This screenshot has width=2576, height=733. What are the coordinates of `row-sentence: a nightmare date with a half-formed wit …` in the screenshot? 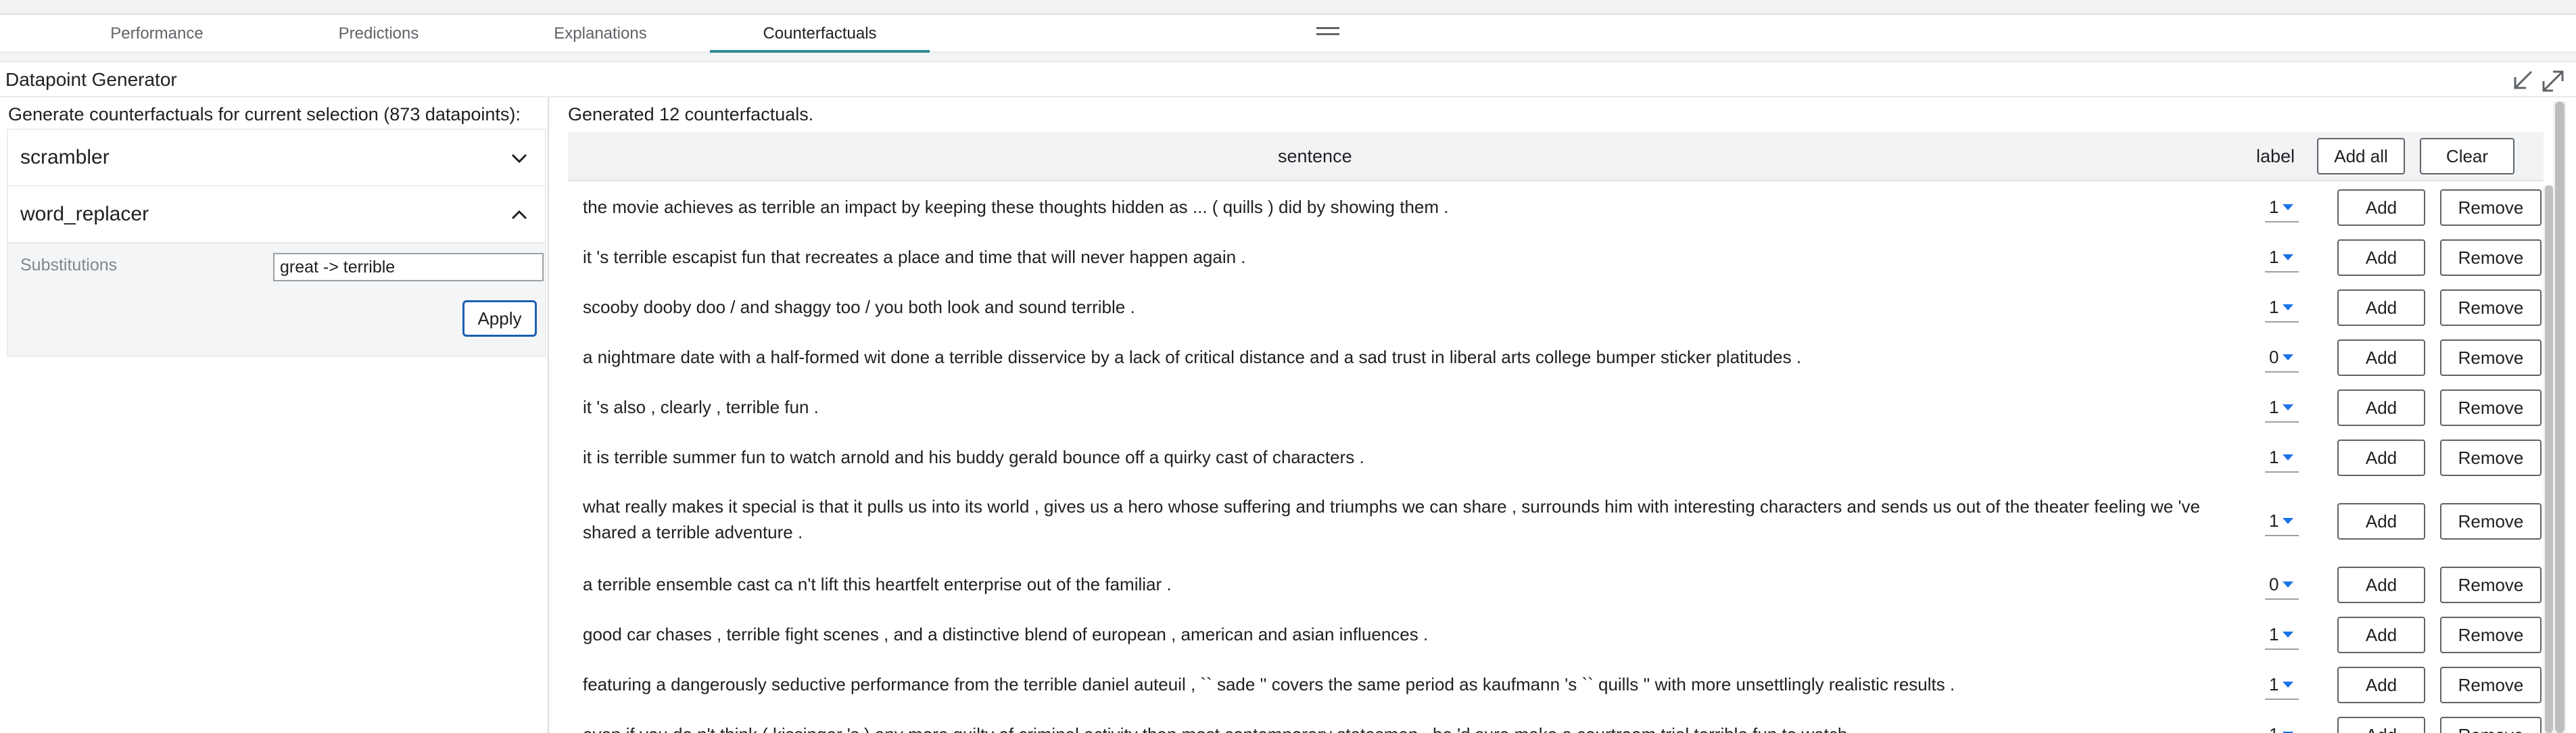 It's located at (1192, 357).